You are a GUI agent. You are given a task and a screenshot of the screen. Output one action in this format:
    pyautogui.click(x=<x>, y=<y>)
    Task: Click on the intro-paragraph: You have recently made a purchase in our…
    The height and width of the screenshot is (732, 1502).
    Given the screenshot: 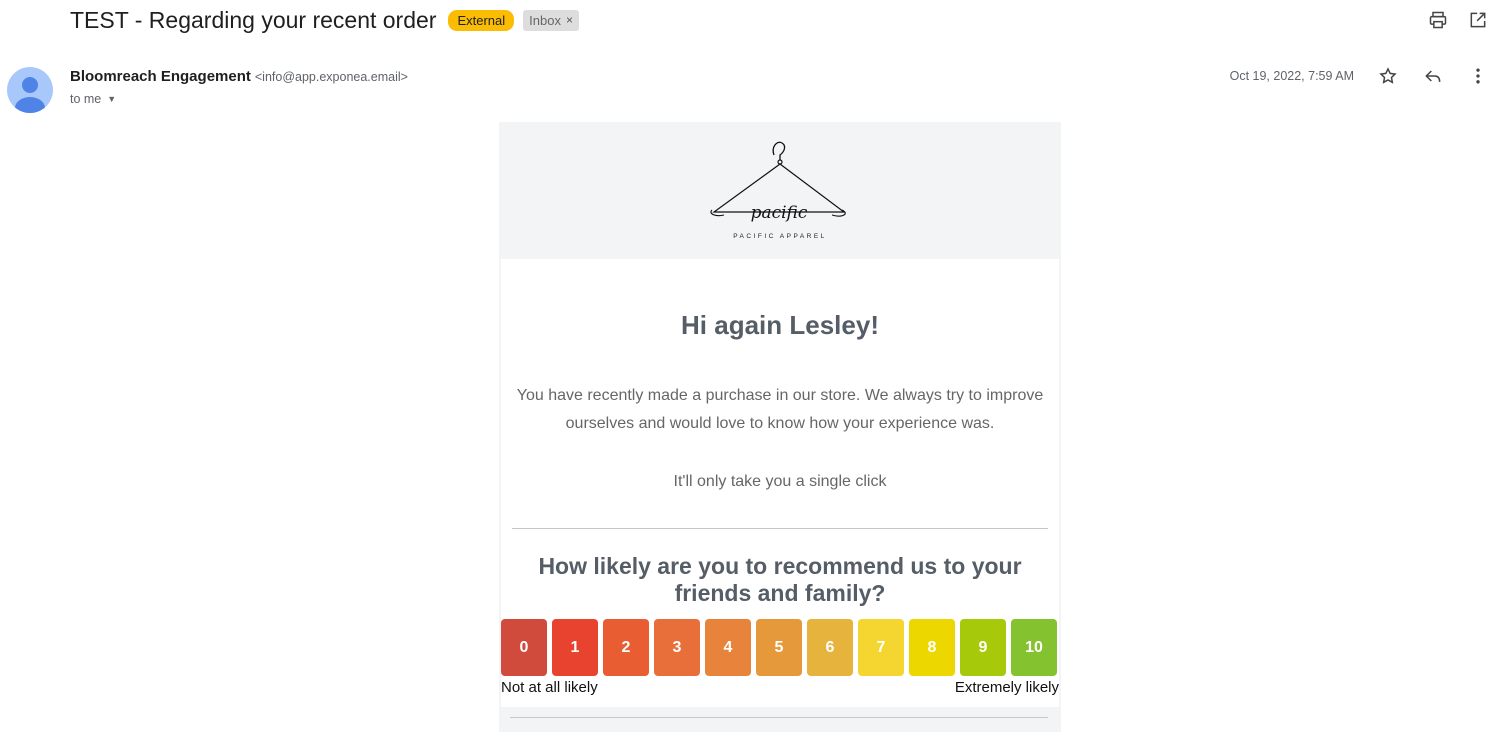 What is the action you would take?
    pyautogui.click(x=780, y=410)
    